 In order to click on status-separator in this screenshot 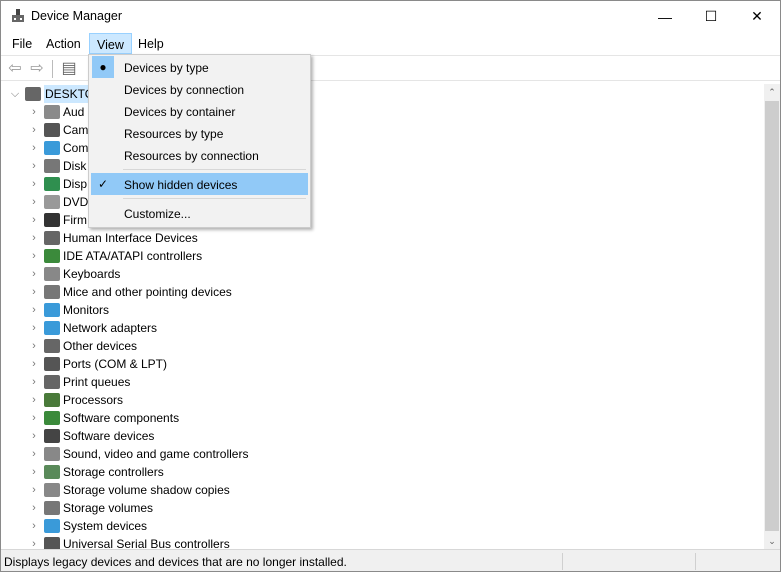, I will do `click(562, 561)`.